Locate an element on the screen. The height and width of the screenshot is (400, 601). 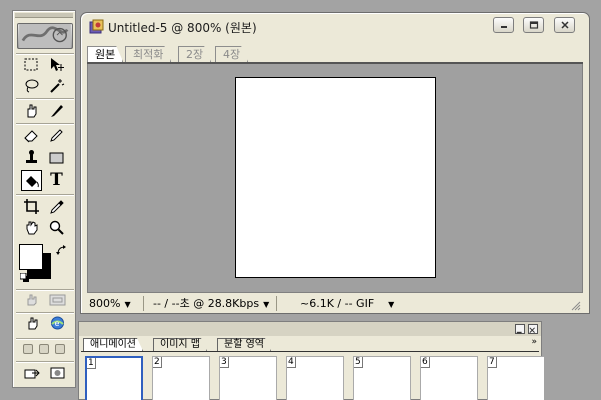
rectangle-tool-icon is located at coordinates (56, 157).